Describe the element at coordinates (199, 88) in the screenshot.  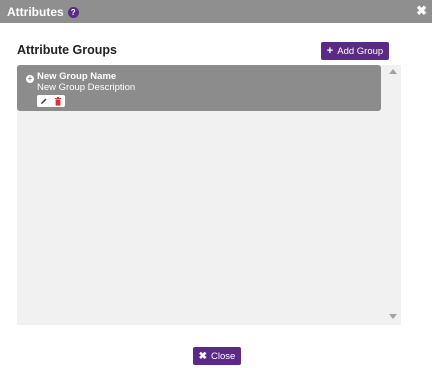
I see `group-card: + New Group Name New Group Description` at that location.